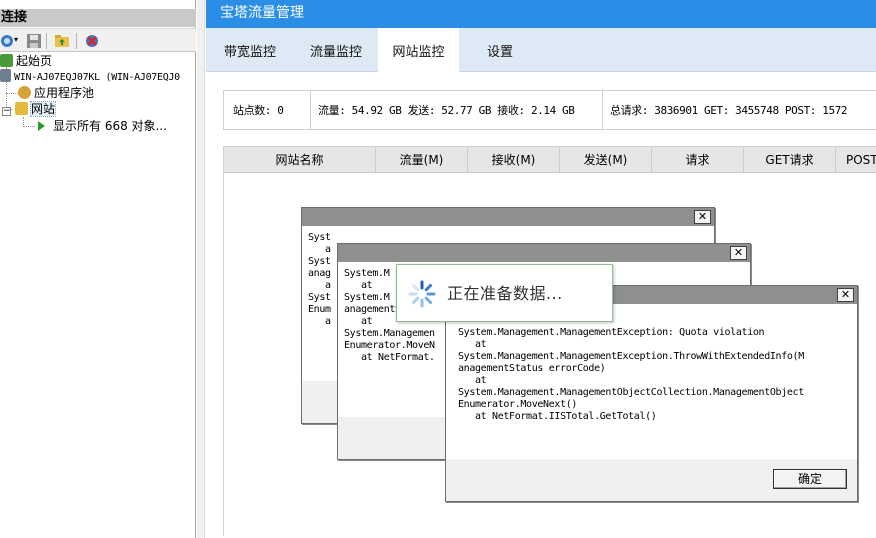 This screenshot has height=538, width=876. What do you see at coordinates (418, 50) in the screenshot?
I see `tab-site-monitor: 网站监控` at bounding box center [418, 50].